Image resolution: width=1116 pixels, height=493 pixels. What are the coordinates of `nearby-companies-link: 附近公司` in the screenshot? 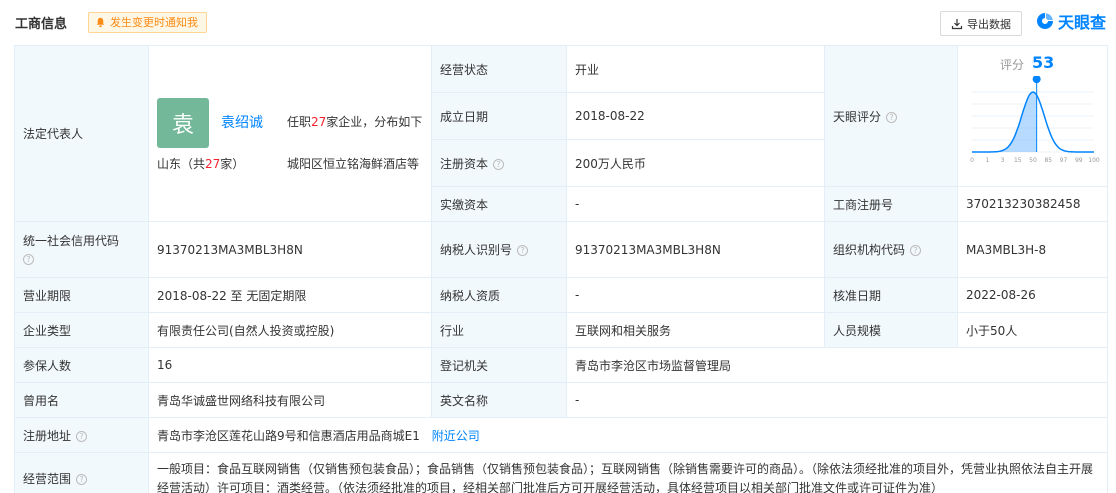 It's located at (456, 436).